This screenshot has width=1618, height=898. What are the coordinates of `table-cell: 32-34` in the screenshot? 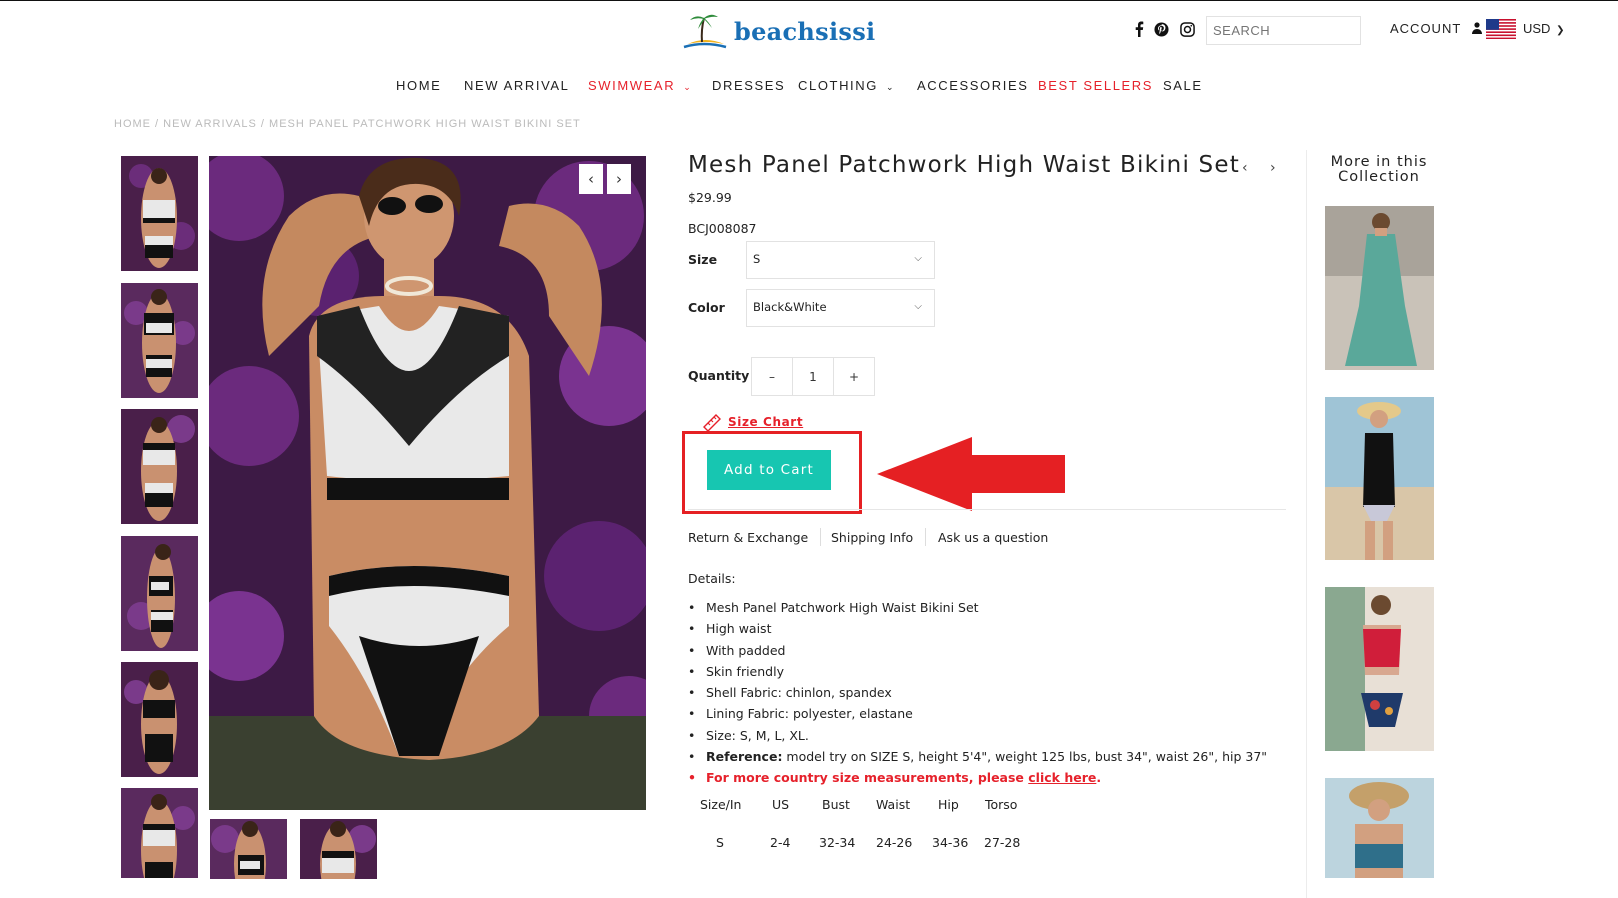 It's located at (837, 842).